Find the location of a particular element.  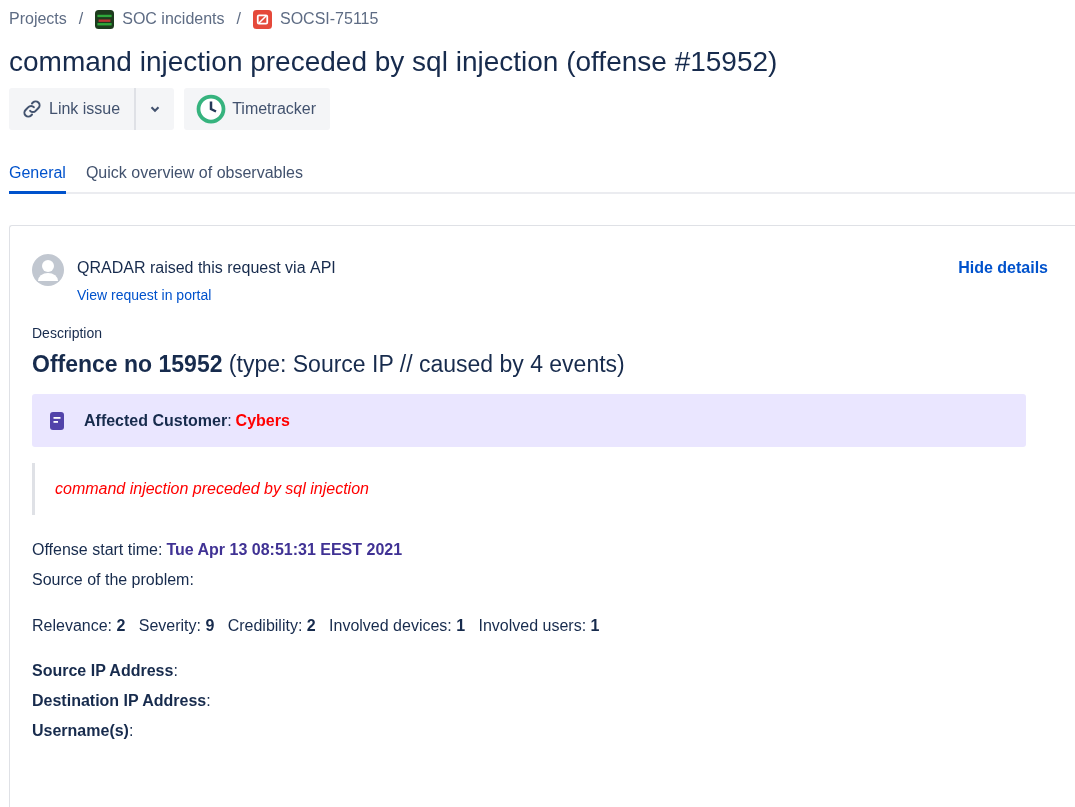

field-label: Username(s): is located at coordinates (83, 731).